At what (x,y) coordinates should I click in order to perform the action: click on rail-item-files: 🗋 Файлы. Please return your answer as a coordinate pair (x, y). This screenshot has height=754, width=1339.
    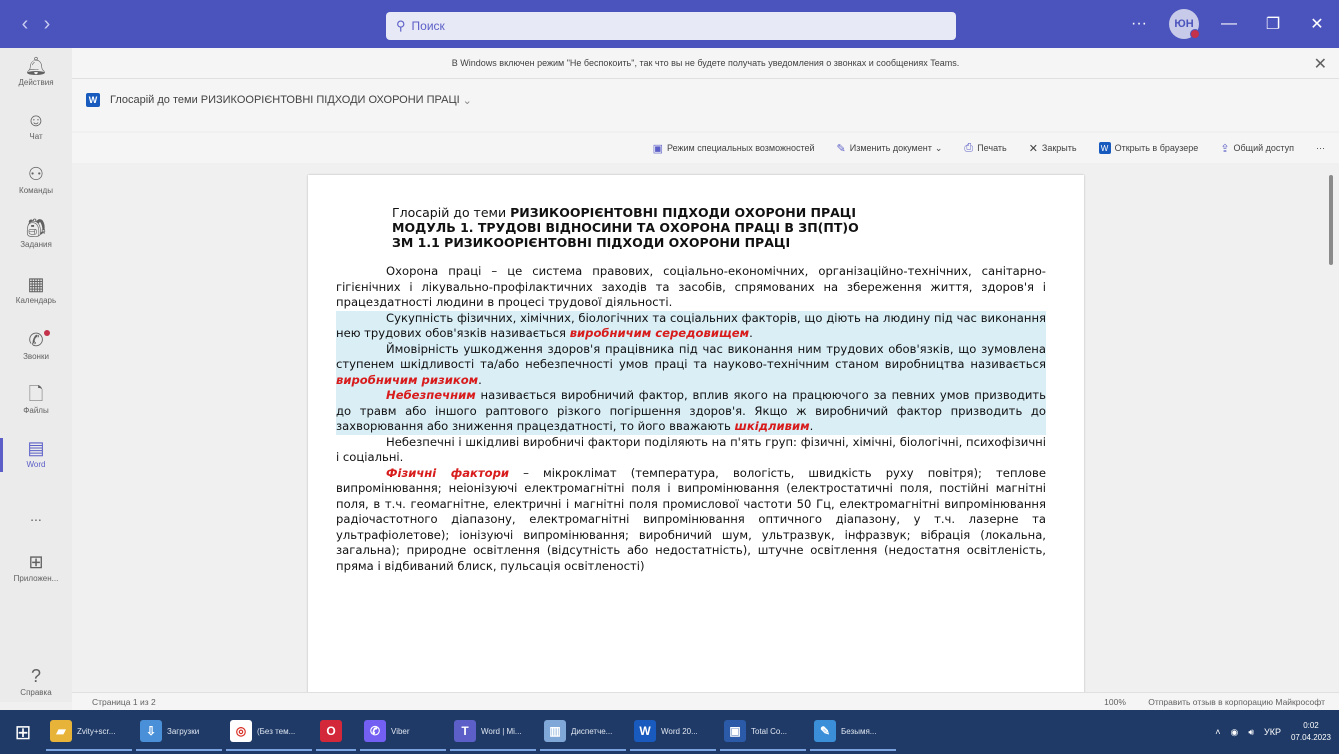
    Looking at the image, I should click on (36, 399).